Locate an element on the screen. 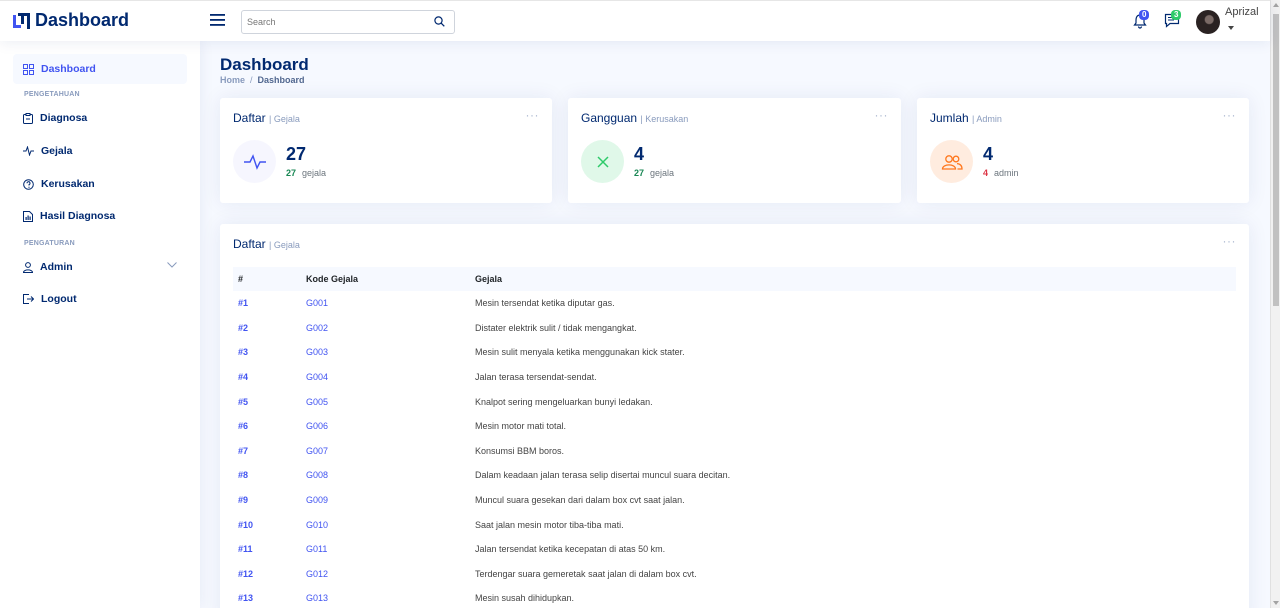 The image size is (1280, 608). sidebar-item-label: Dashboard is located at coordinates (68, 69).